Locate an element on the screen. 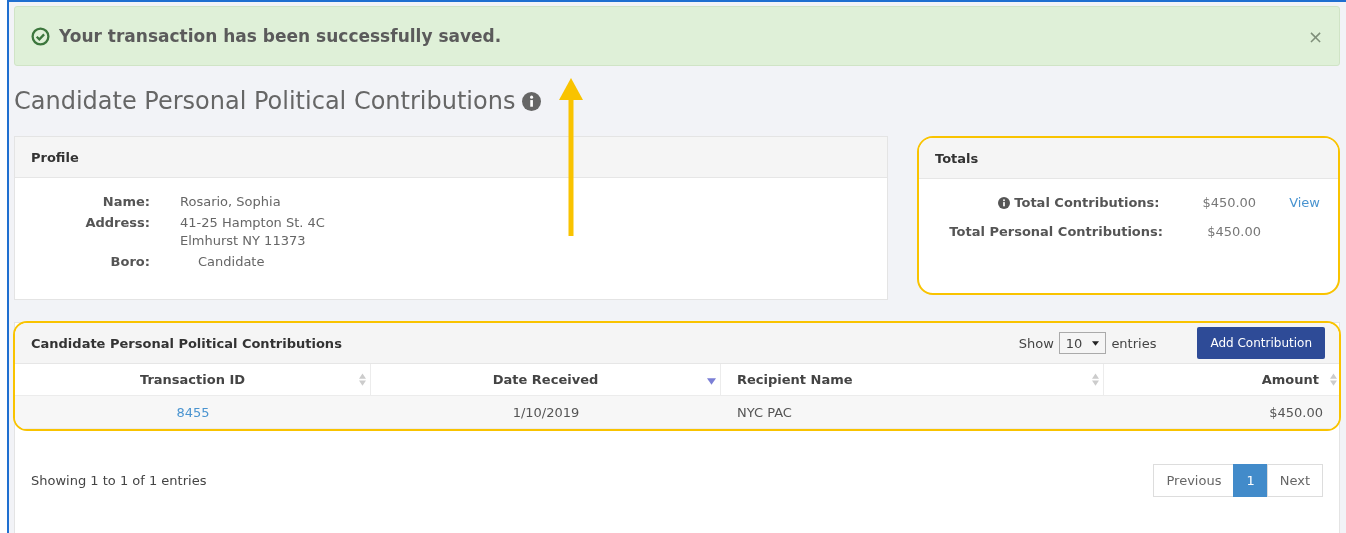 This screenshot has height=533, width=1346. field-value: Elmhurst NY 11373 is located at coordinates (243, 240).